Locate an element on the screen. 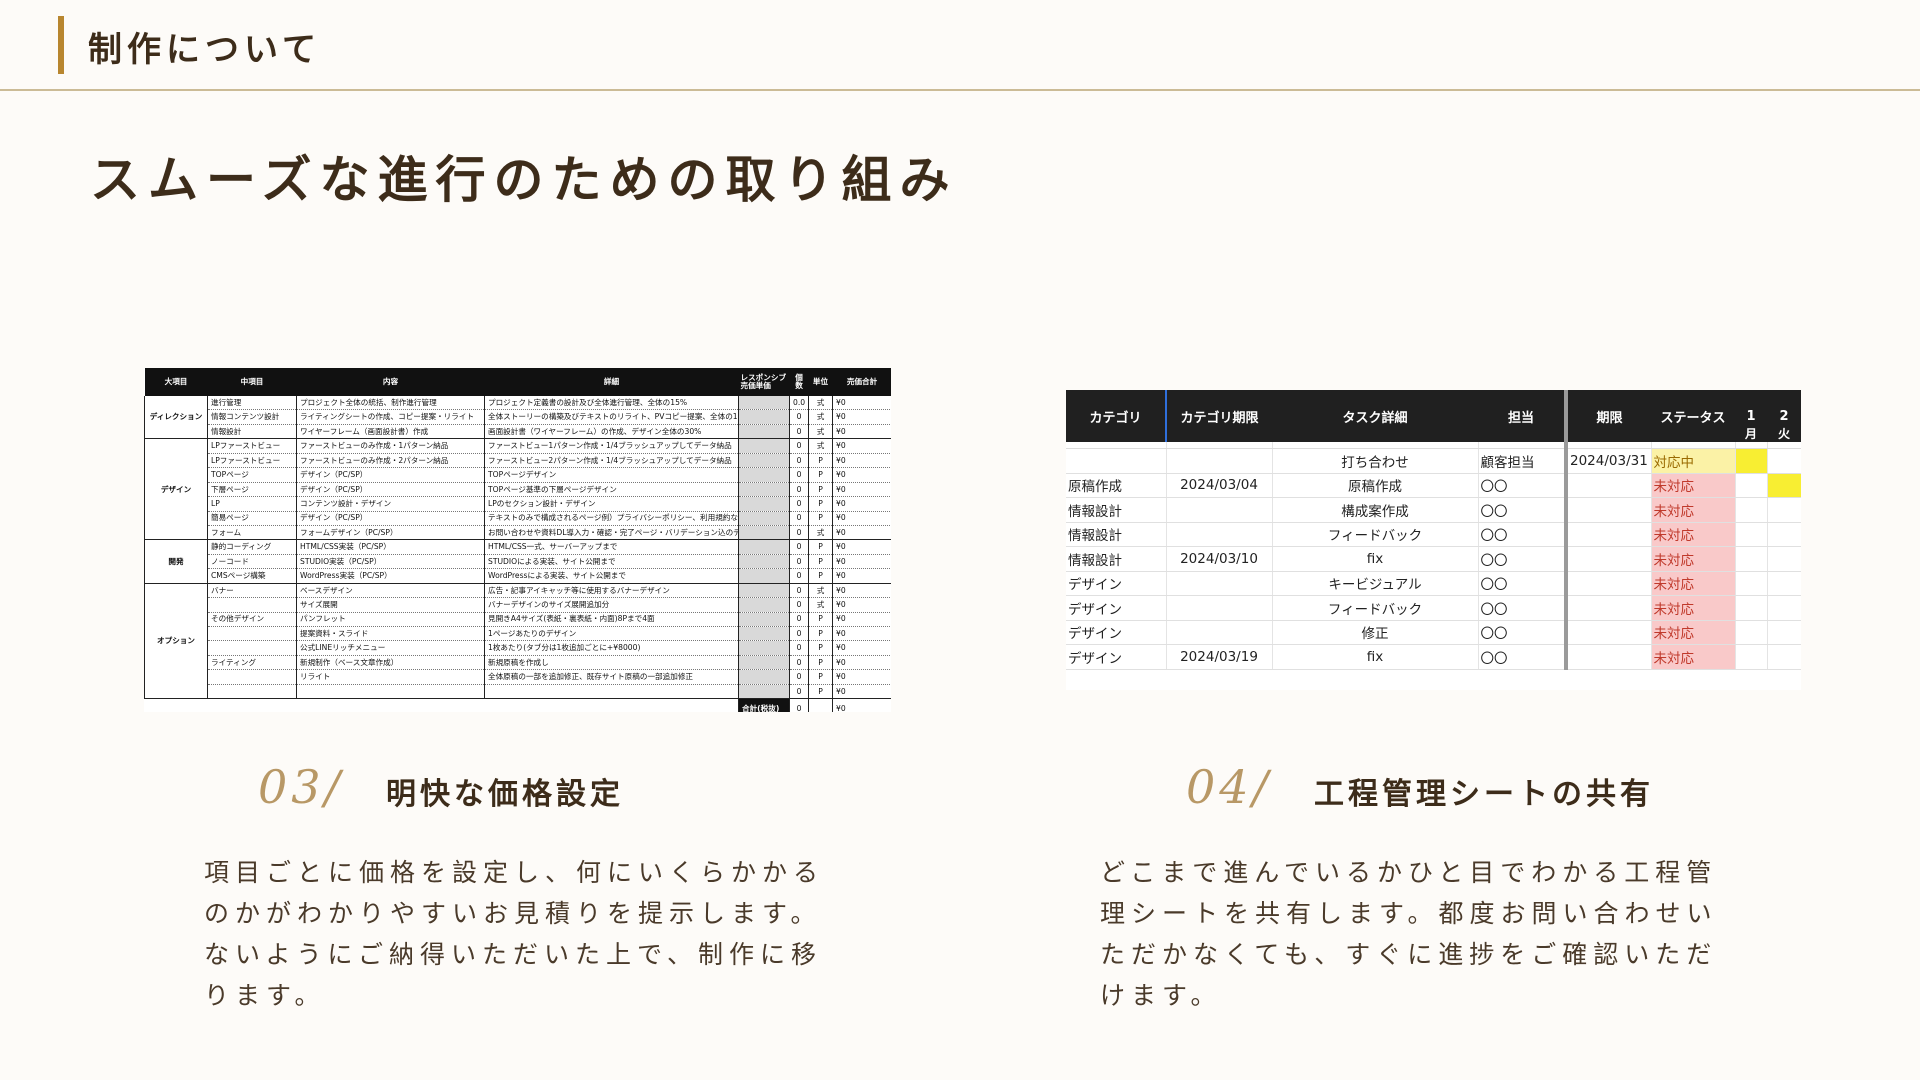 This screenshot has width=1920, height=1080. price-cell: WordPressによる実装、サイト公開まで is located at coordinates (611, 576).